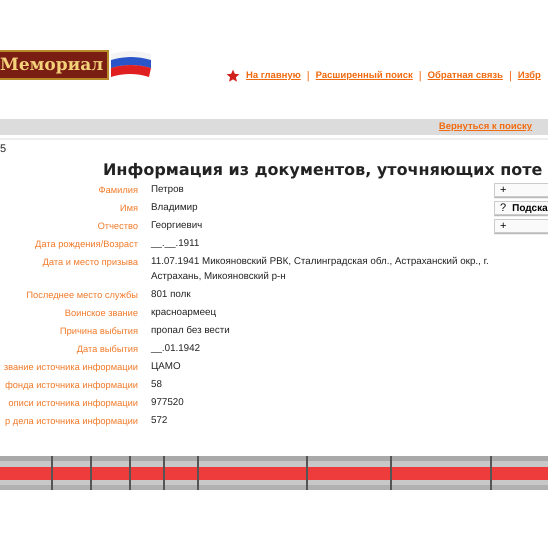 The width and height of the screenshot is (548, 548). I want to click on field-label: Причина выбытия, so click(98, 331).